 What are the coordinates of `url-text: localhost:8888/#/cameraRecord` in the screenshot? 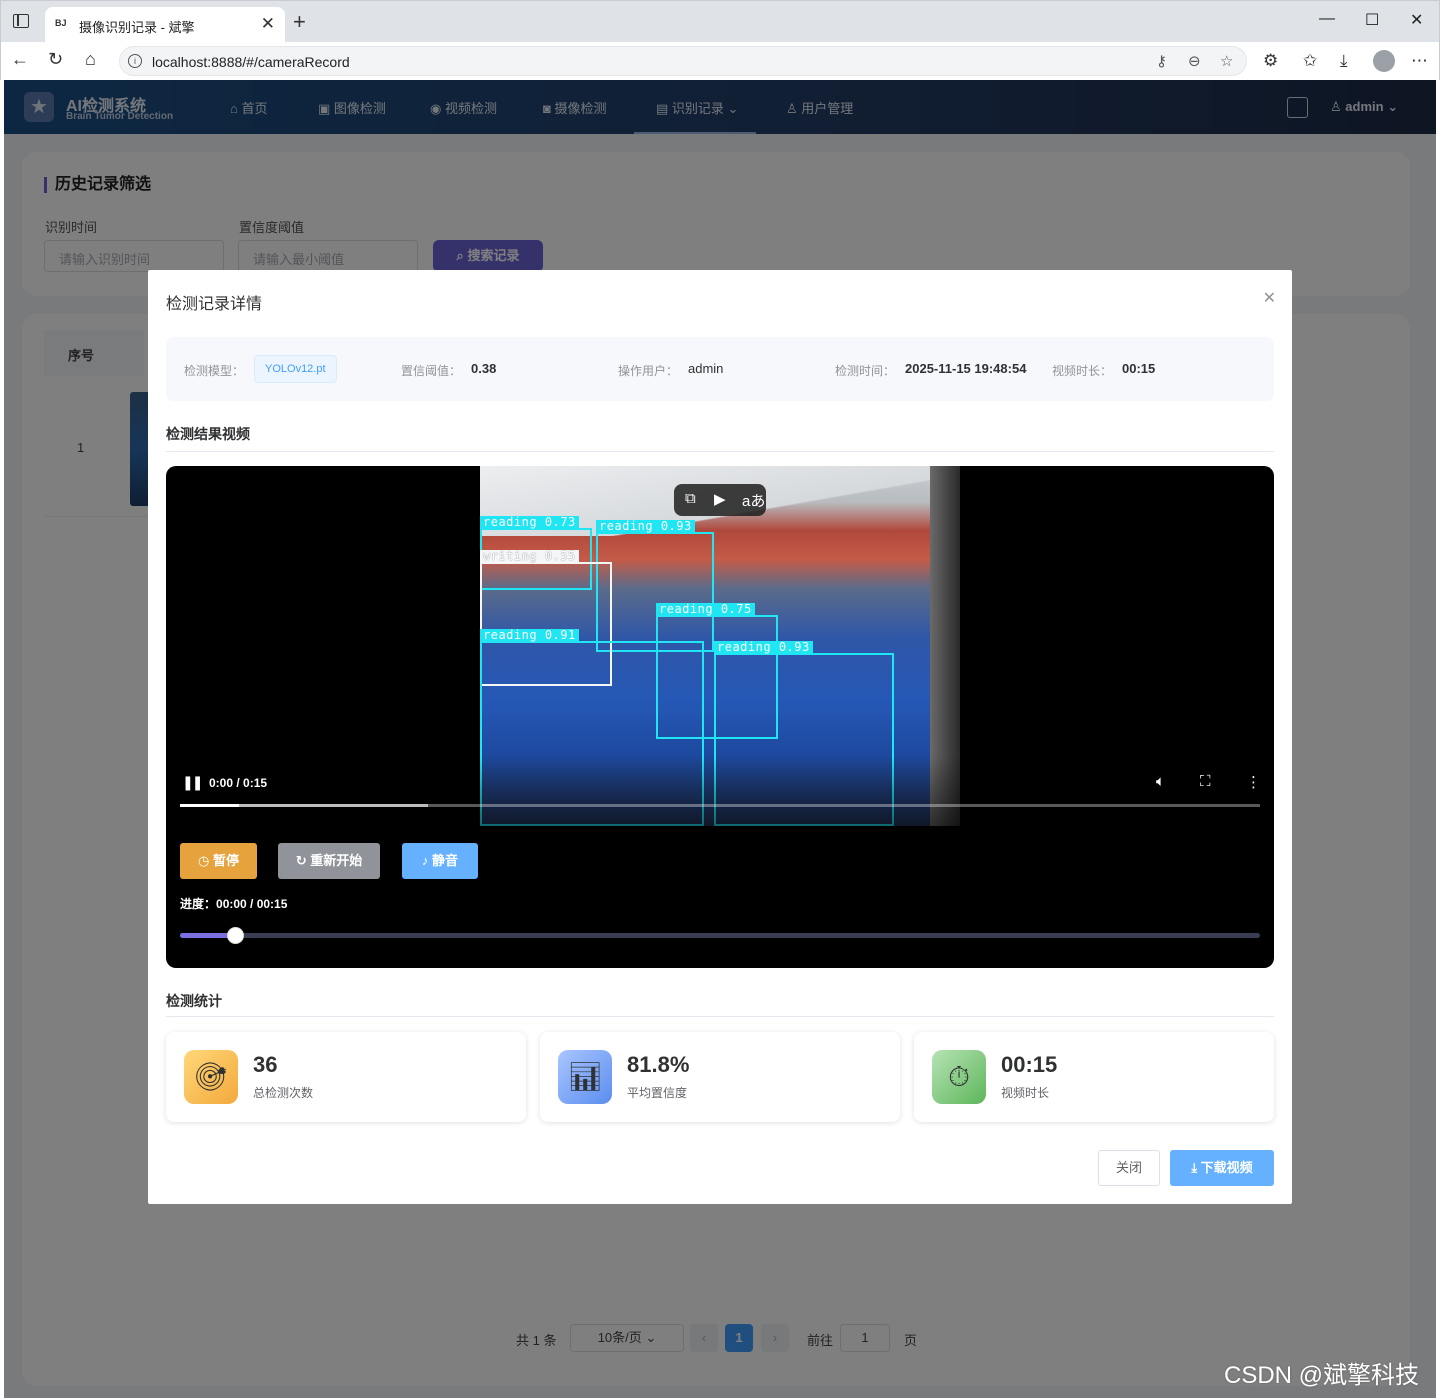 It's located at (251, 62).